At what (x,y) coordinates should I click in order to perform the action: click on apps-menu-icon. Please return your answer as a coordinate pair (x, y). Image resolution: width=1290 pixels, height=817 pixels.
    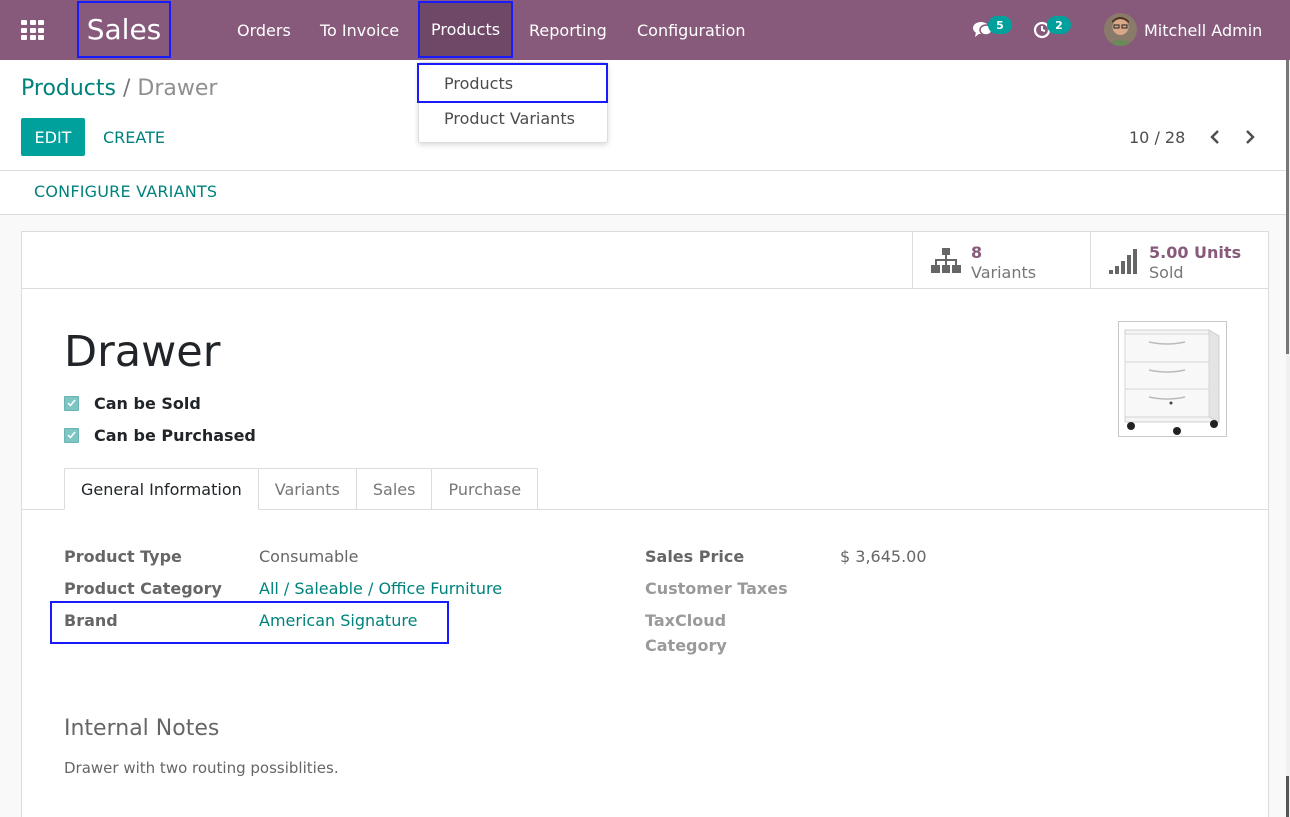
    Looking at the image, I should click on (32, 30).